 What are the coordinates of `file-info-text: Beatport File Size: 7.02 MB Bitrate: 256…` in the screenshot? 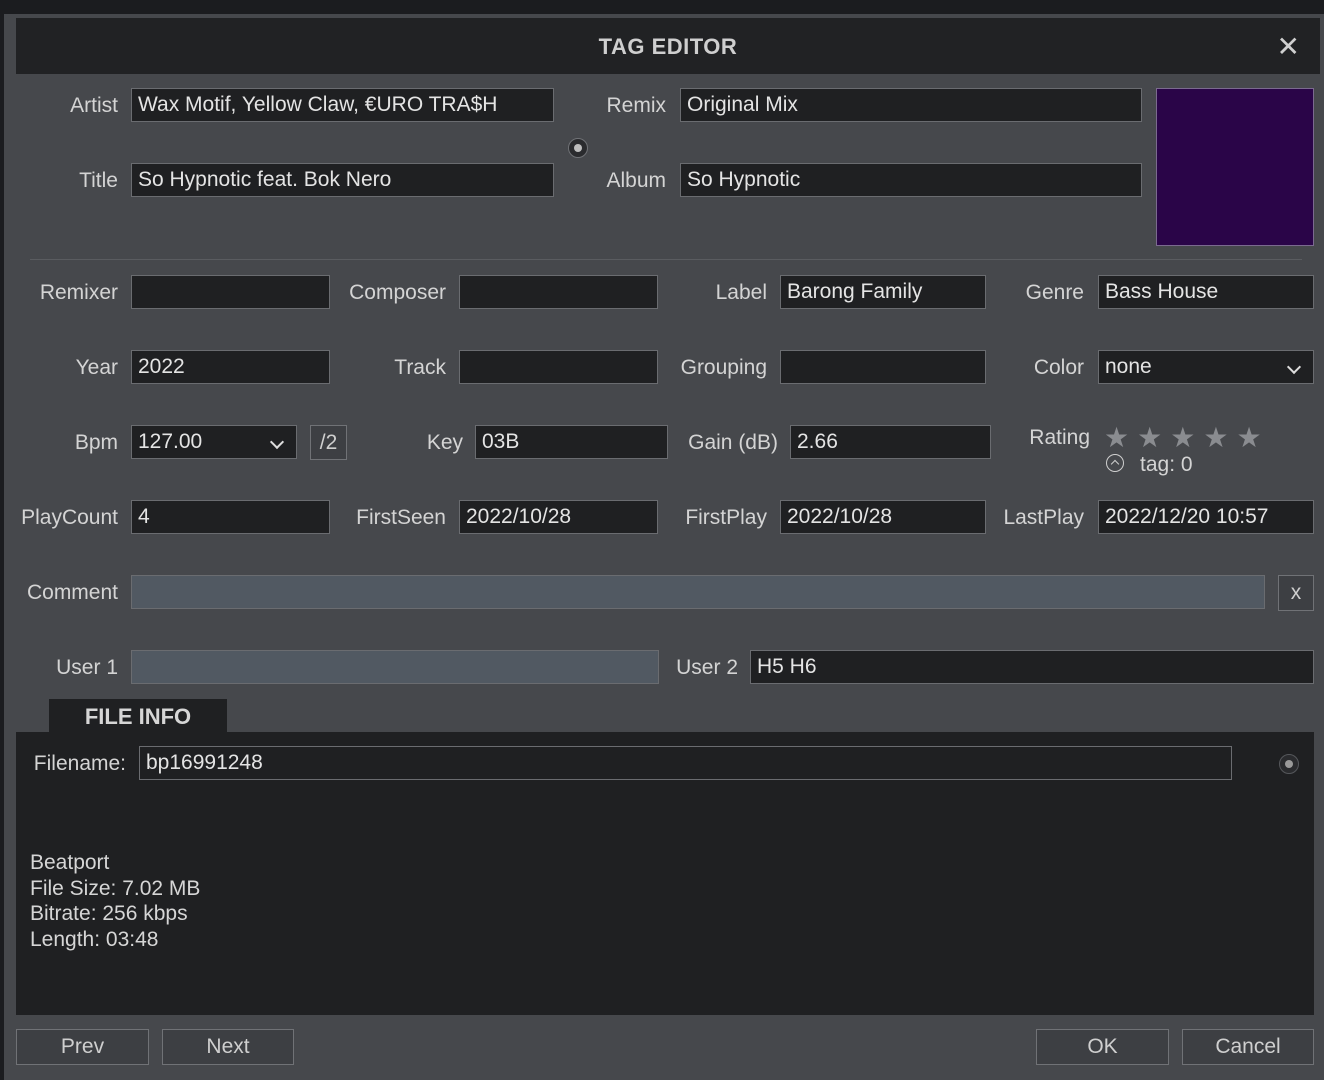 It's located at (115, 901).